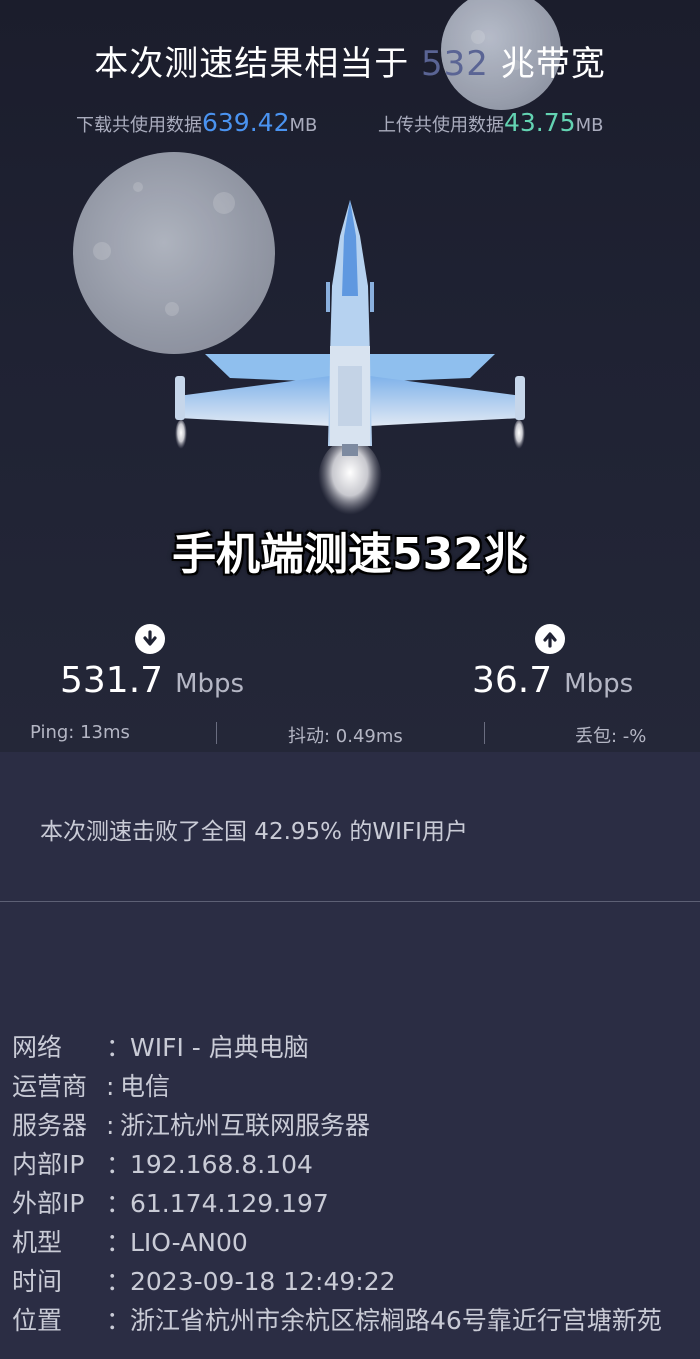 The width and height of the screenshot is (700, 1359). I want to click on arrow-down-circle-icon, so click(150, 639).